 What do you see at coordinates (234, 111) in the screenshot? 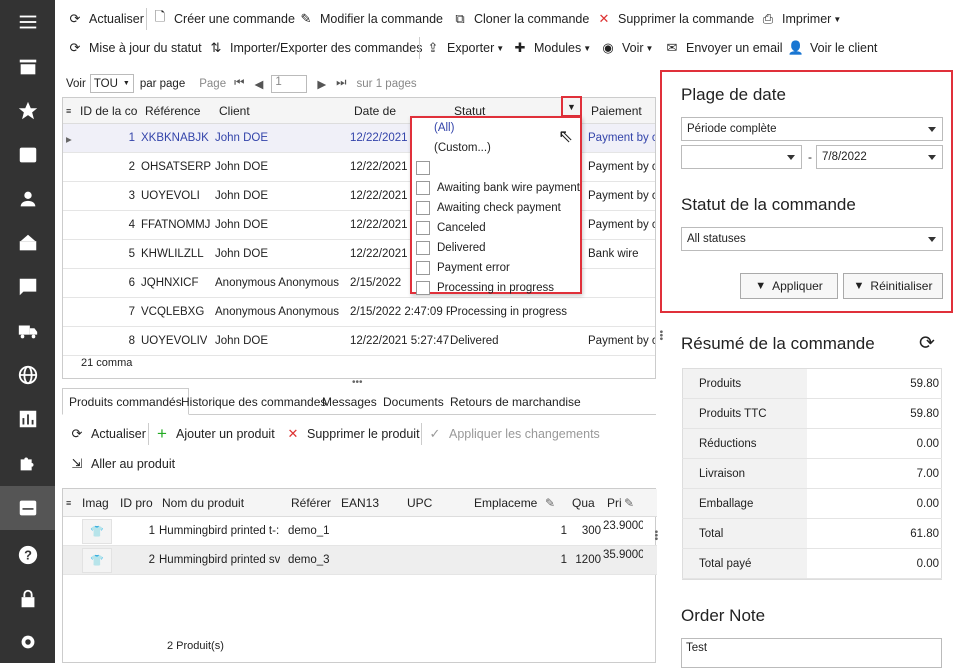
I see `col-client: Client` at bounding box center [234, 111].